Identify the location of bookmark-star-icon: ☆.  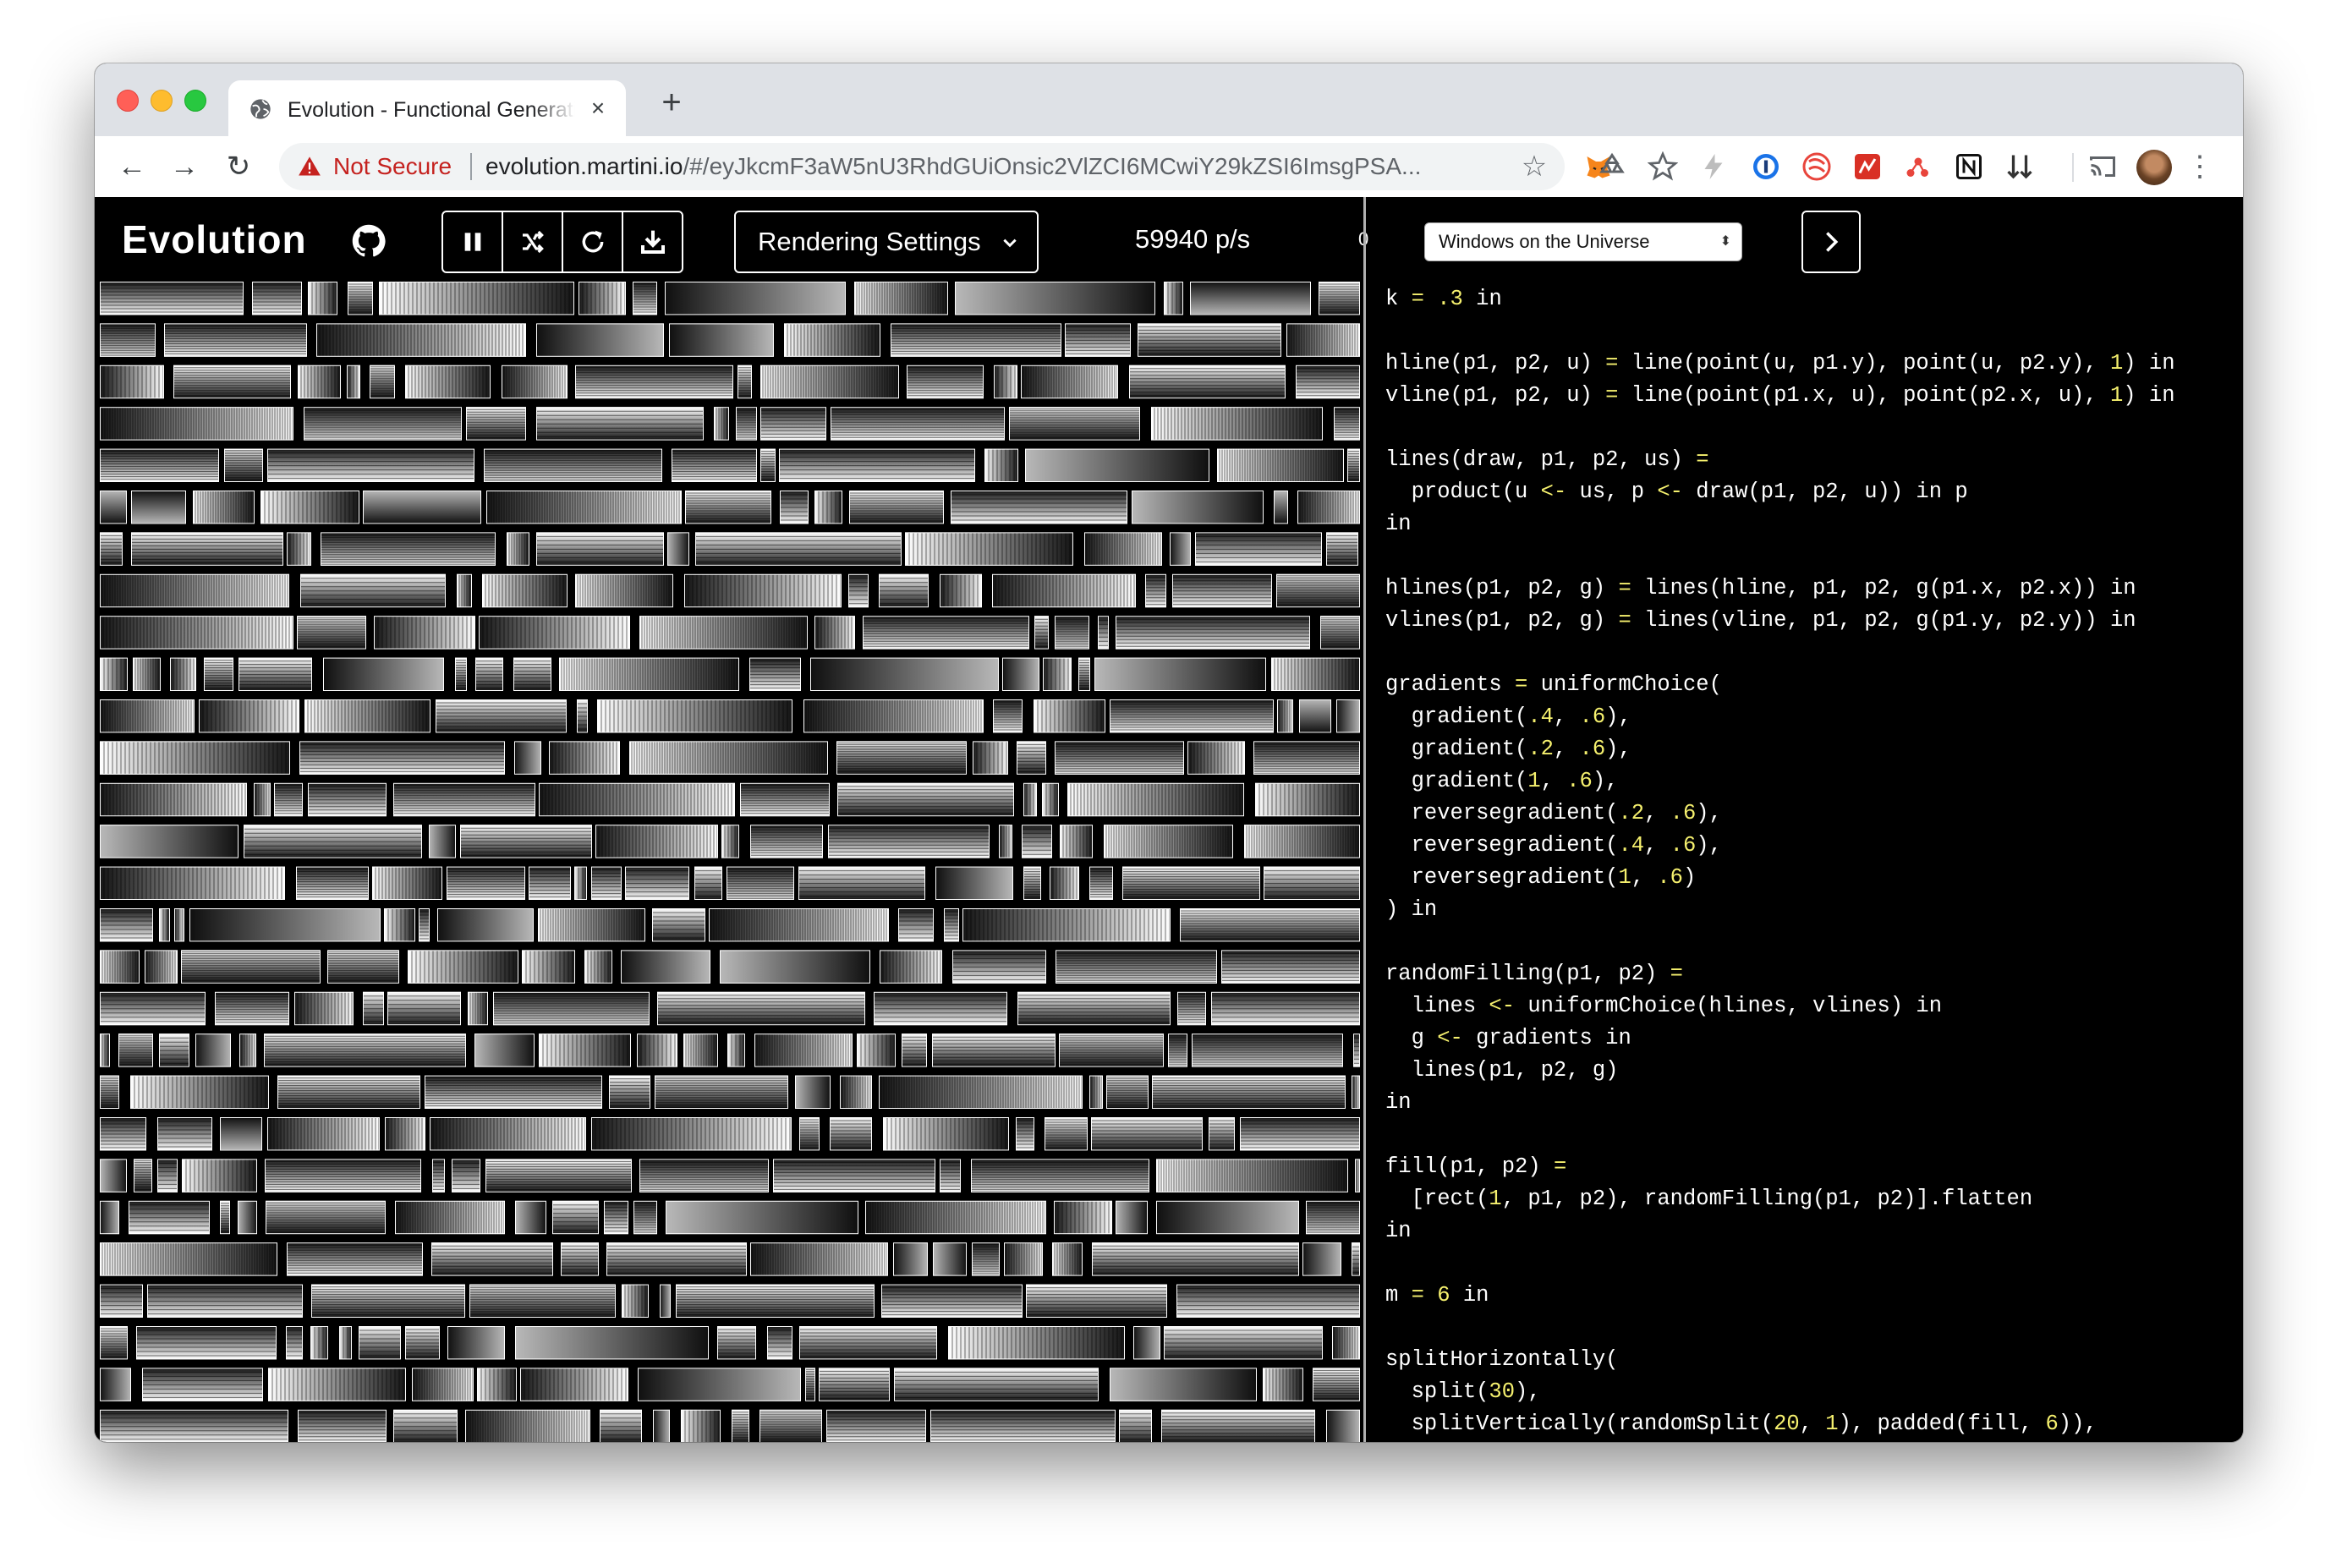
(1534, 166).